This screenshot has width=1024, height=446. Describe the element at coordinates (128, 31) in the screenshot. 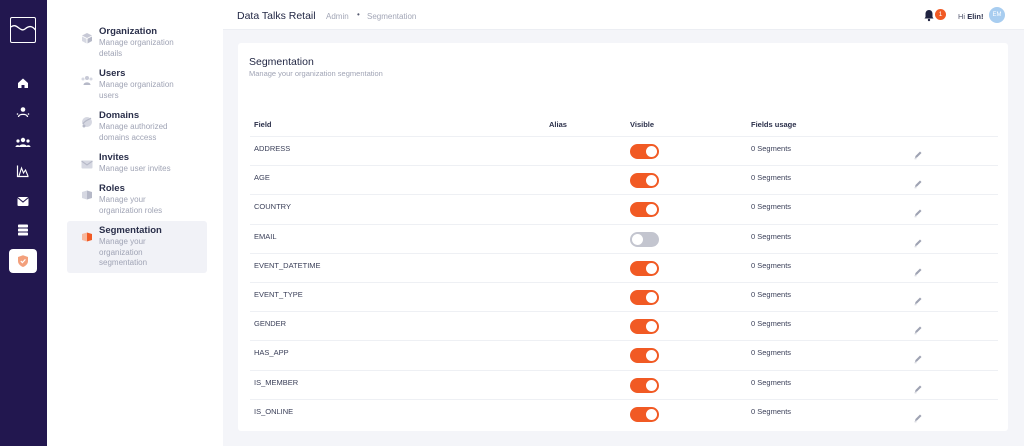

I see `subnav-title: Organization` at that location.